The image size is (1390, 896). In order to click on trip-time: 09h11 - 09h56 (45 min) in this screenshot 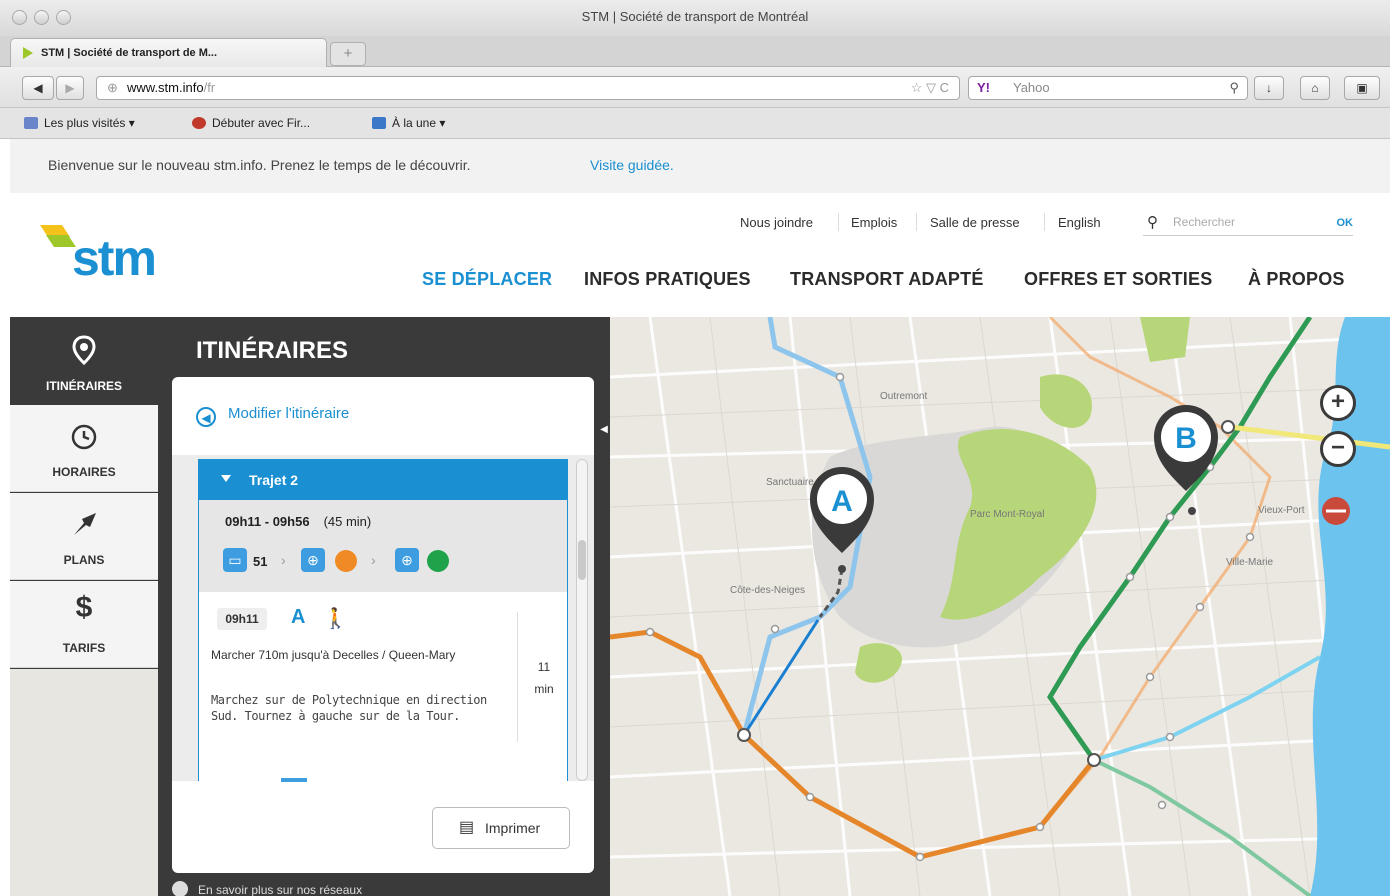, I will do `click(298, 521)`.